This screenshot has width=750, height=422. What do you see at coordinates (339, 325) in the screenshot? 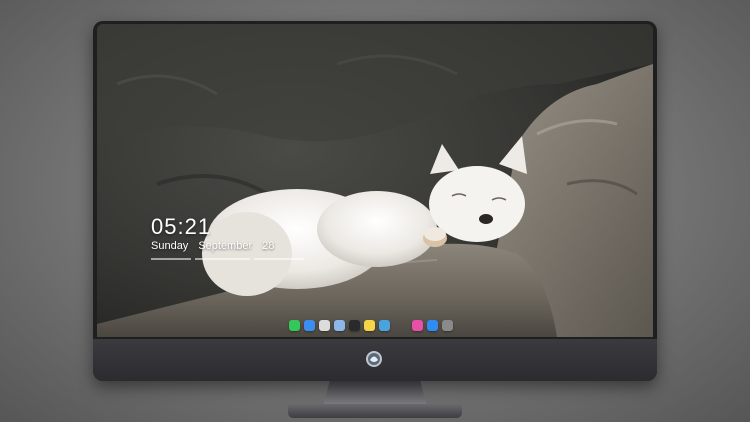
I see `preview-icon` at bounding box center [339, 325].